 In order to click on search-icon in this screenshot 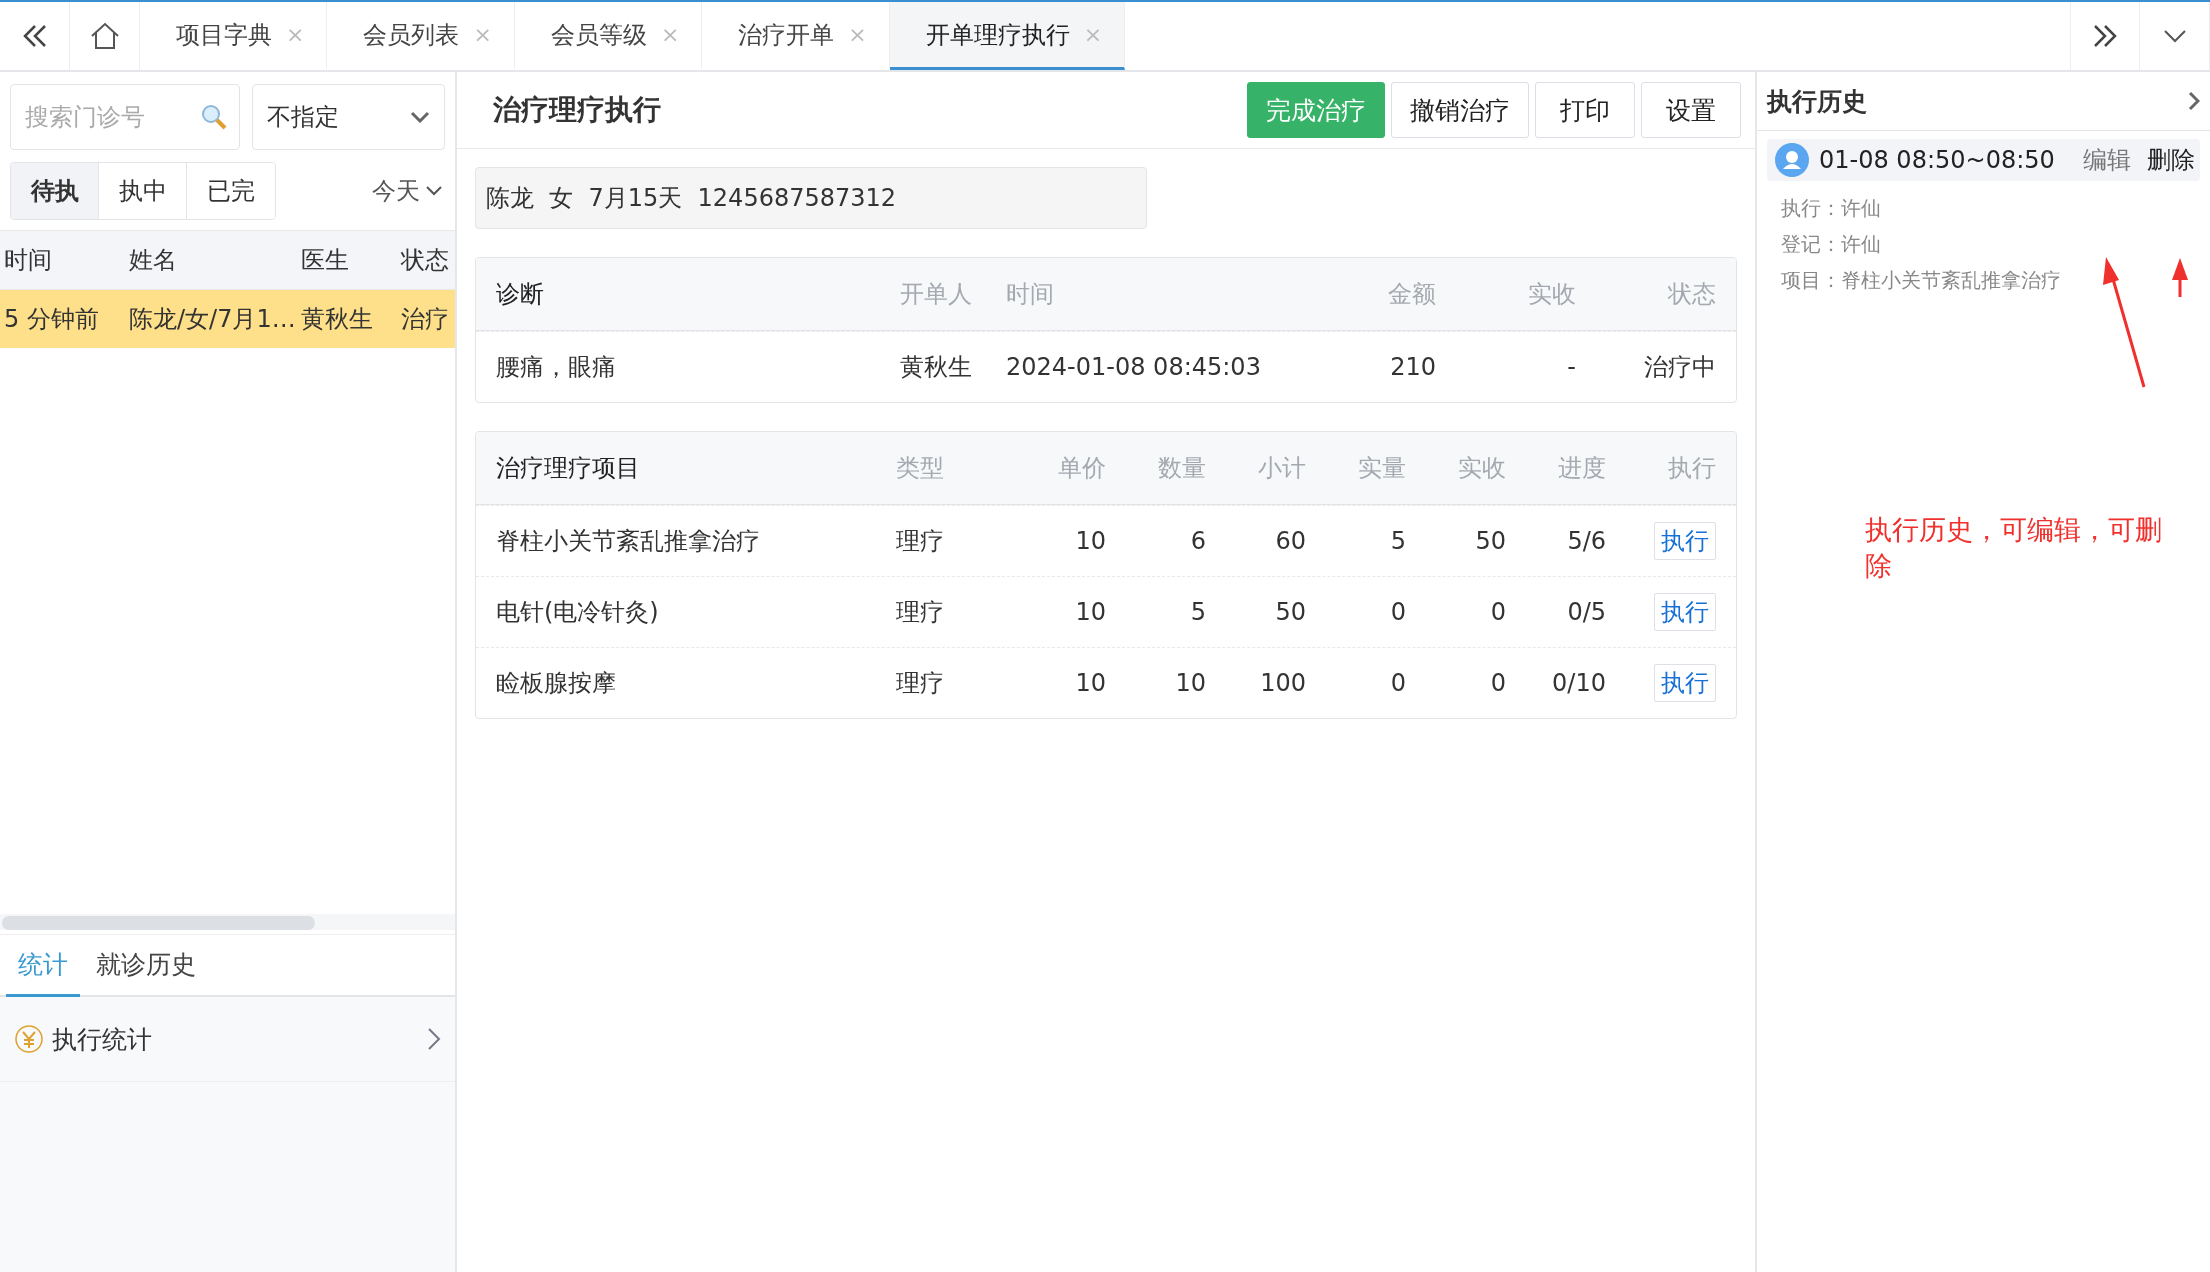, I will do `click(214, 117)`.